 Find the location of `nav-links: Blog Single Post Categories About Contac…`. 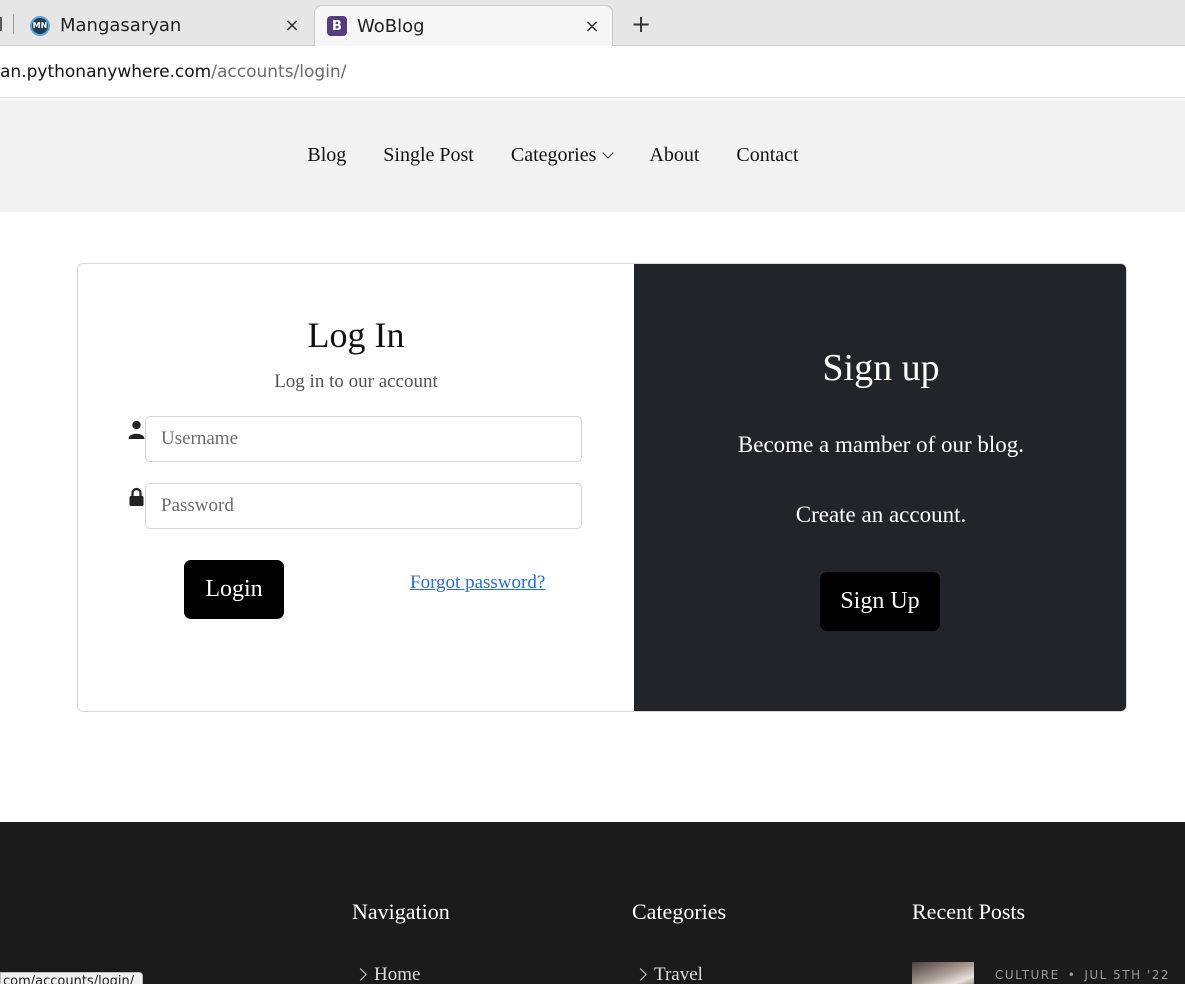

nav-links: Blog Single Post Categories About Contac… is located at coordinates (553, 155).